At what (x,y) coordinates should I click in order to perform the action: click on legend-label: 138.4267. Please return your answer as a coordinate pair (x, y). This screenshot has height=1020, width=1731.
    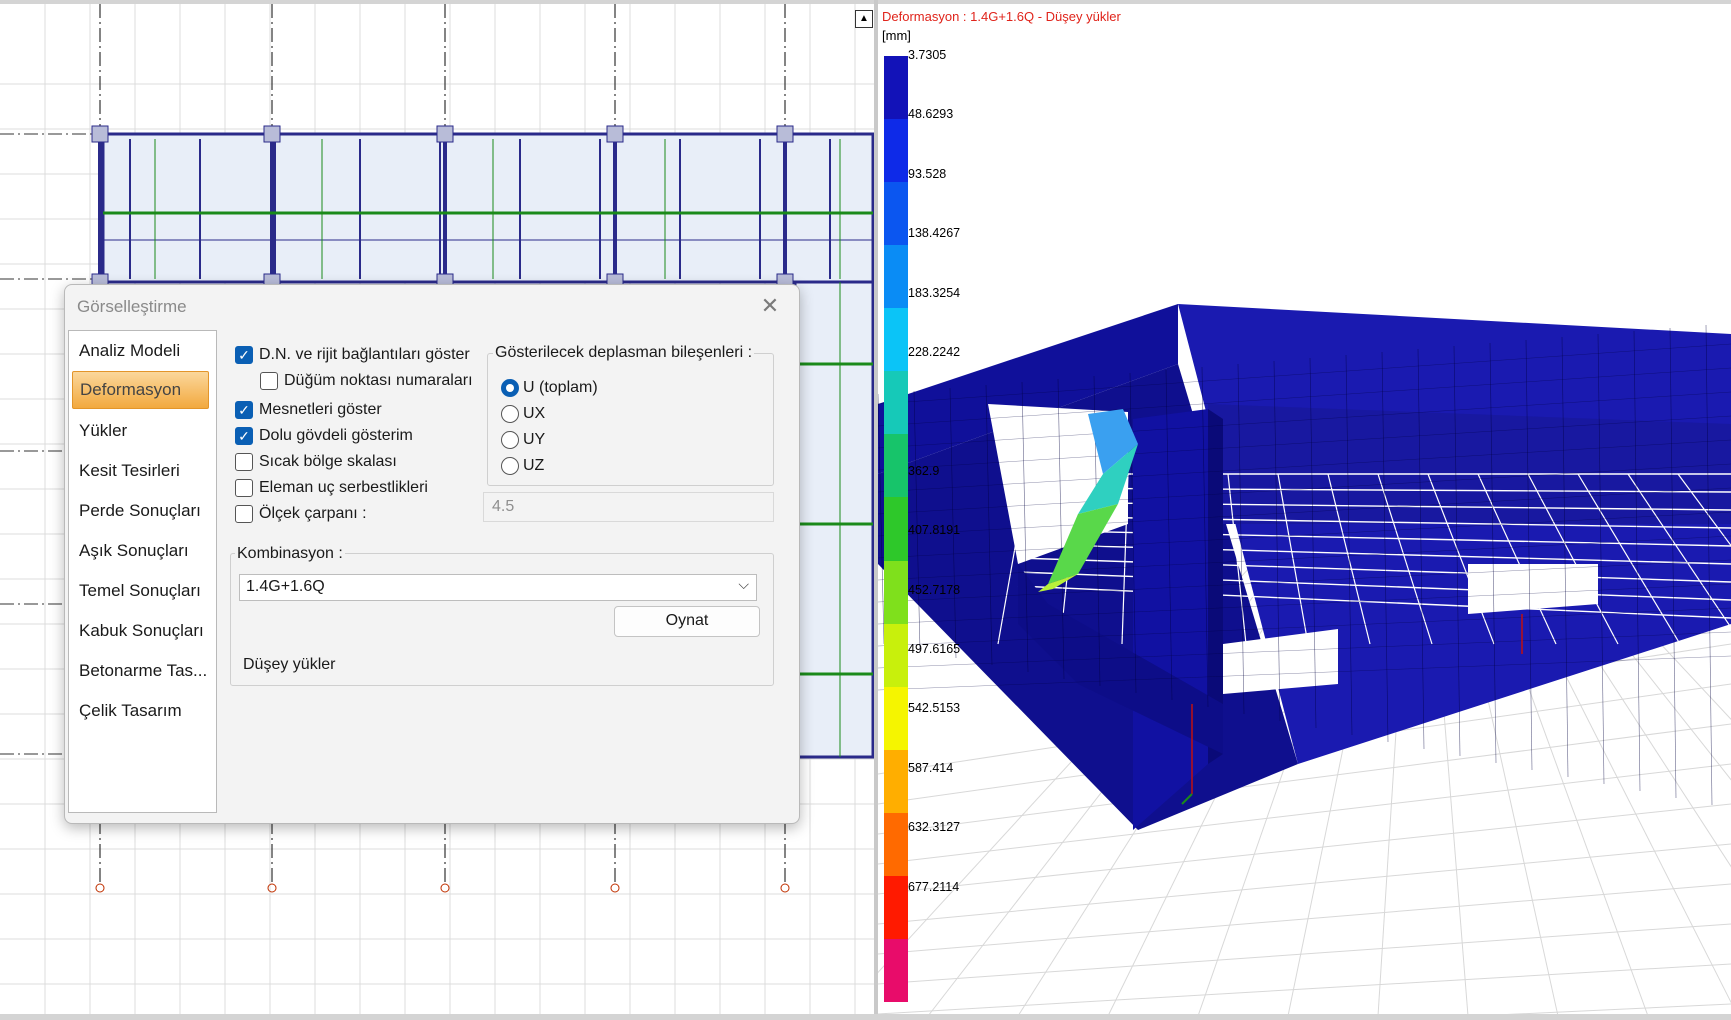
    Looking at the image, I should click on (934, 233).